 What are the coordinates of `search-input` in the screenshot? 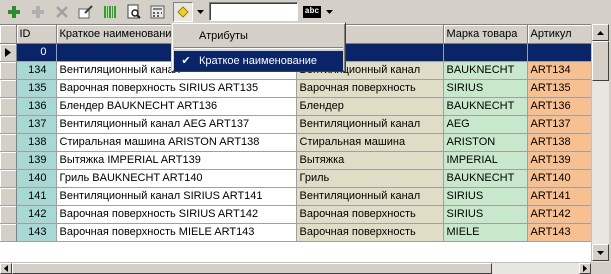 It's located at (253, 11).